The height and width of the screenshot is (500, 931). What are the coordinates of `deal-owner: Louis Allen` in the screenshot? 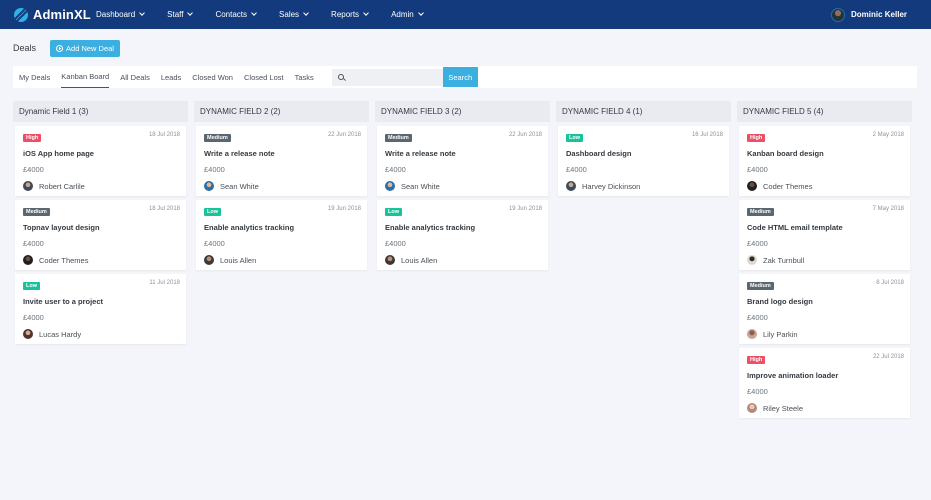 It's located at (463, 260).